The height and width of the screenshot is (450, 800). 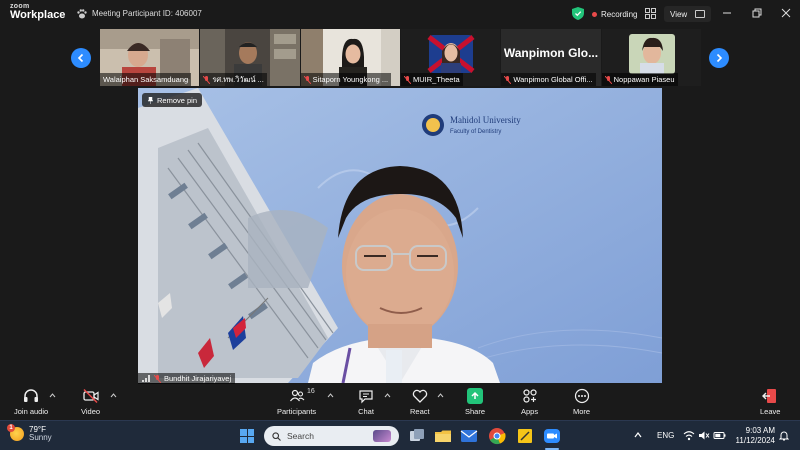 What do you see at coordinates (581, 402) in the screenshot?
I see `more-button: More` at bounding box center [581, 402].